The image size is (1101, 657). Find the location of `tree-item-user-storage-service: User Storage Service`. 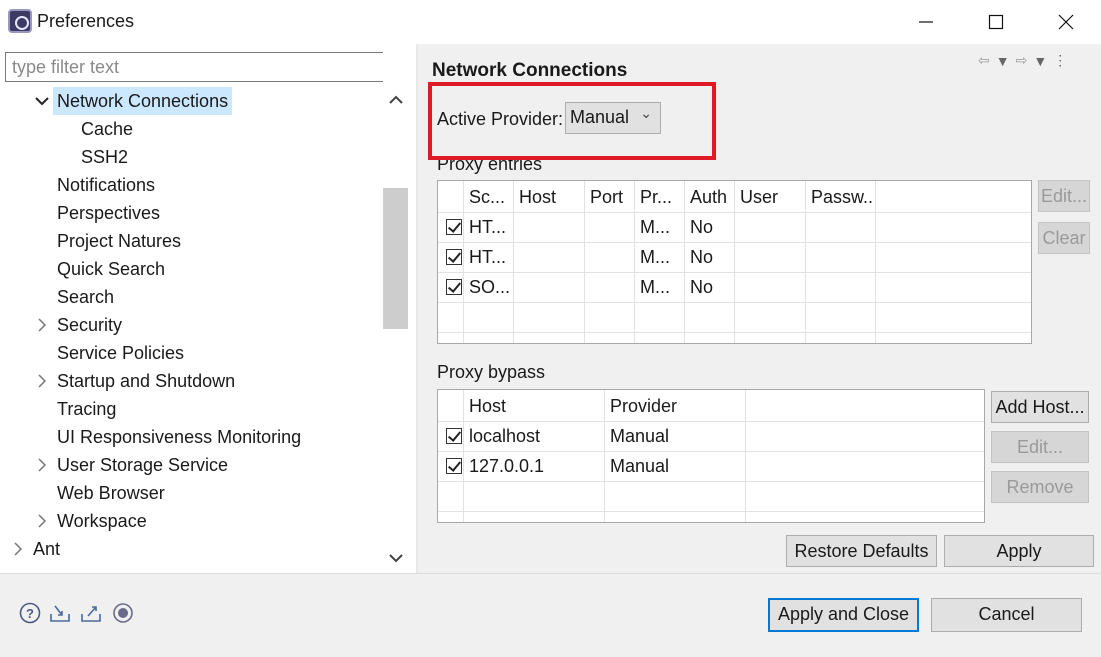

tree-item-user-storage-service: User Storage Service is located at coordinates (142, 465).